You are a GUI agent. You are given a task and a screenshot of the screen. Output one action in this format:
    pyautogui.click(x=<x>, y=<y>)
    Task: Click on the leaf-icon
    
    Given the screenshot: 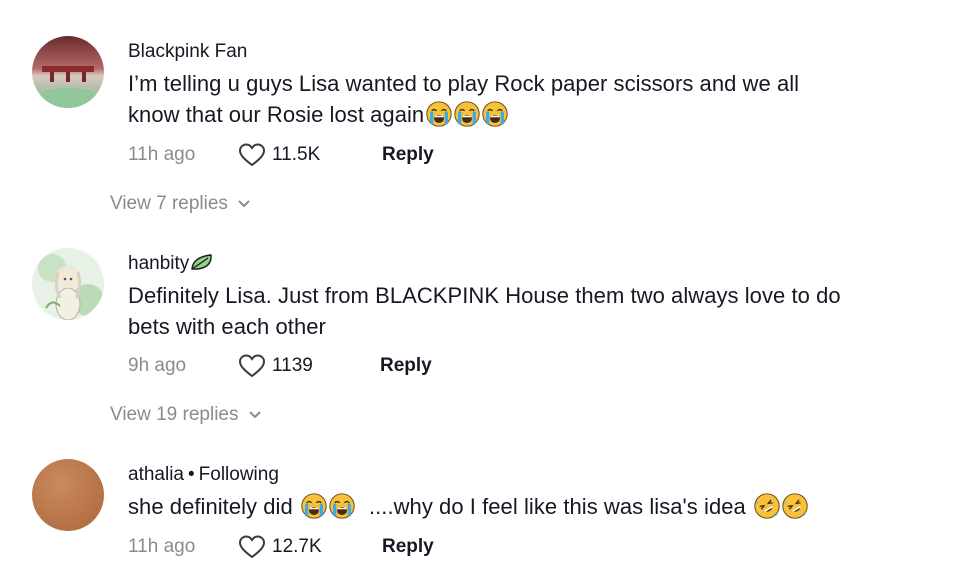 What is the action you would take?
    pyautogui.click(x=201, y=262)
    